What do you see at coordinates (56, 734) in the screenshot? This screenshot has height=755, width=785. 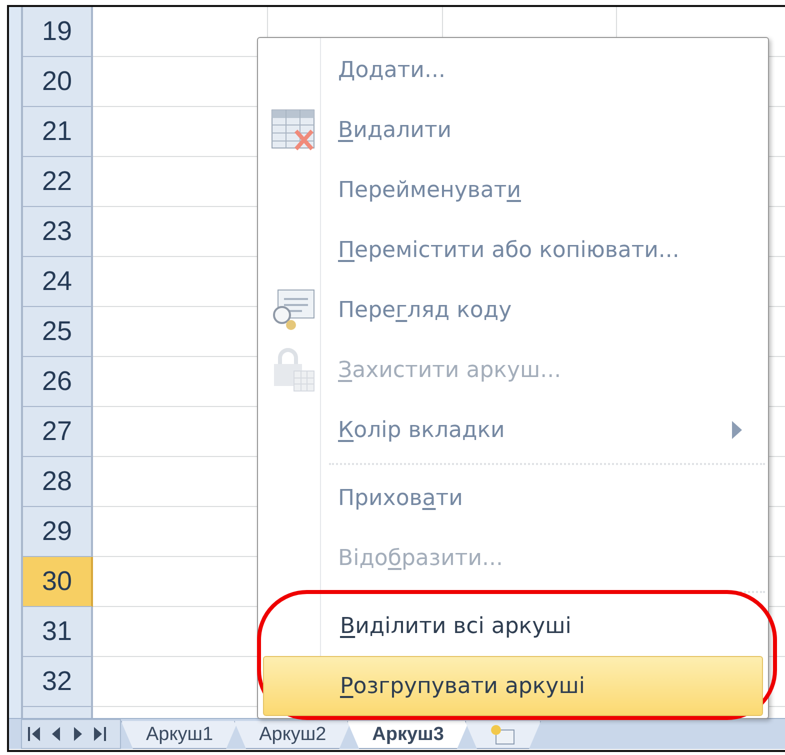 I see `previous-sheet-icon` at bounding box center [56, 734].